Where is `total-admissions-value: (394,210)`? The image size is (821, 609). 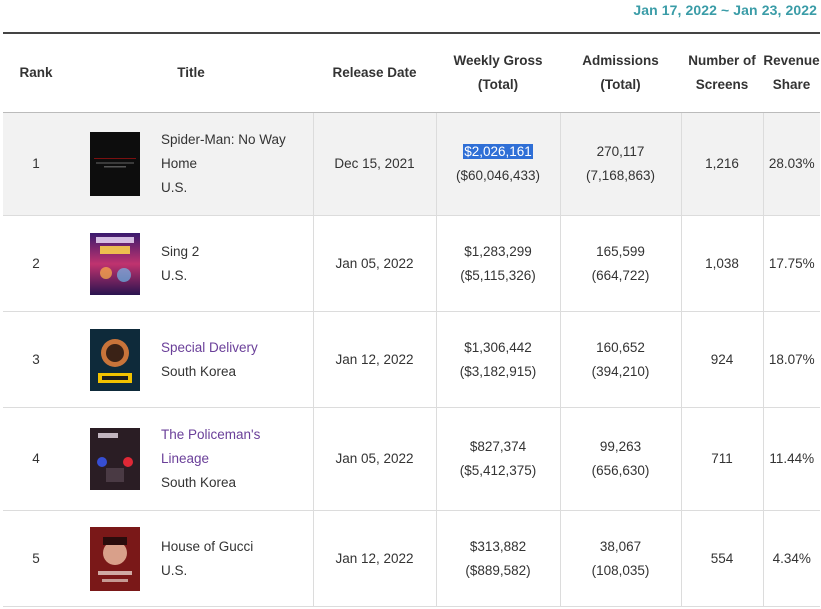
total-admissions-value: (394,210) is located at coordinates (620, 371).